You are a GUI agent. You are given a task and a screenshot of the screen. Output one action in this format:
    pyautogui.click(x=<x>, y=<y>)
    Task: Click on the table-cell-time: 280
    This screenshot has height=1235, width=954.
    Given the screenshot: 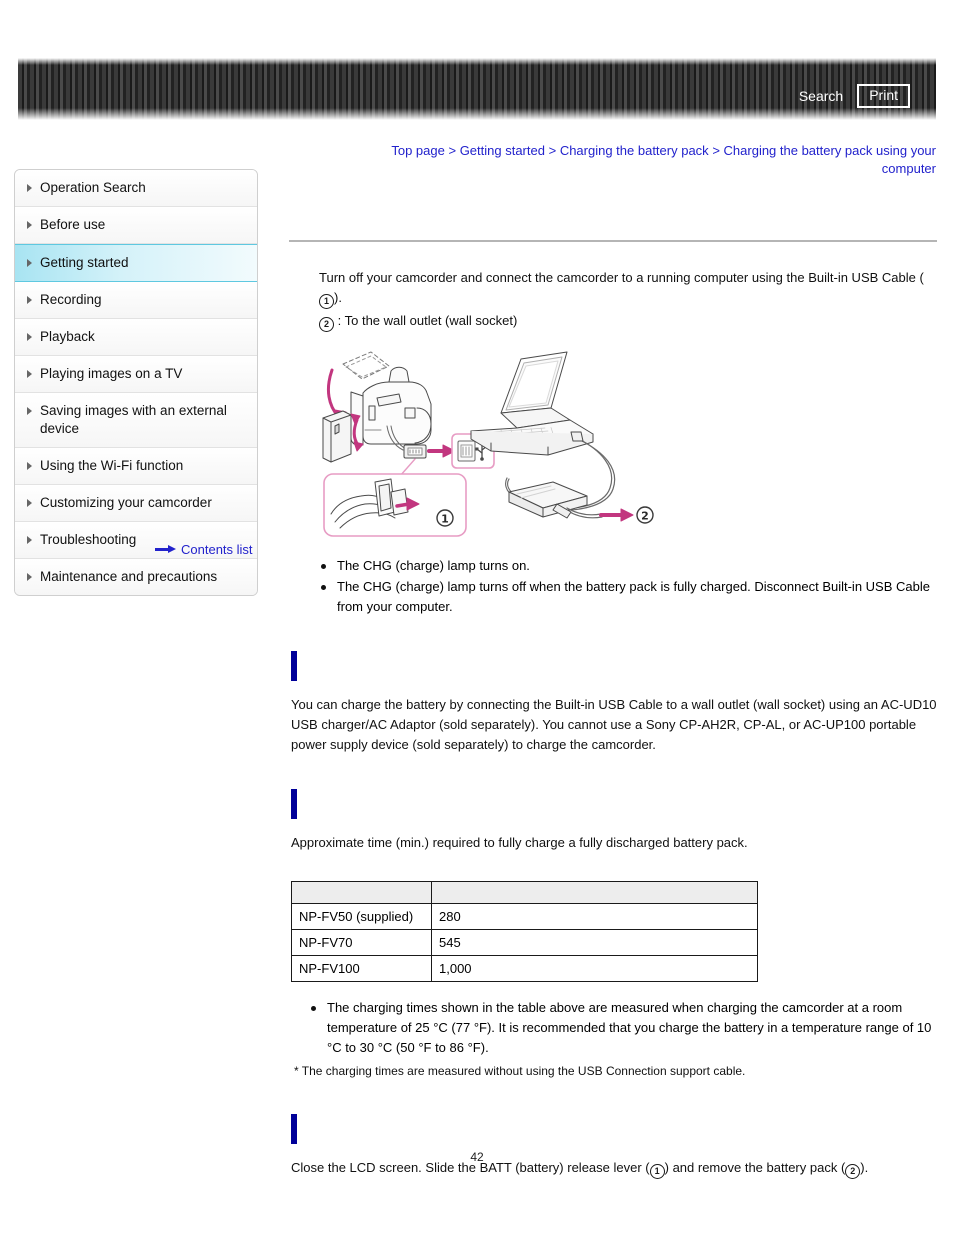 What is the action you would take?
    pyautogui.click(x=594, y=916)
    